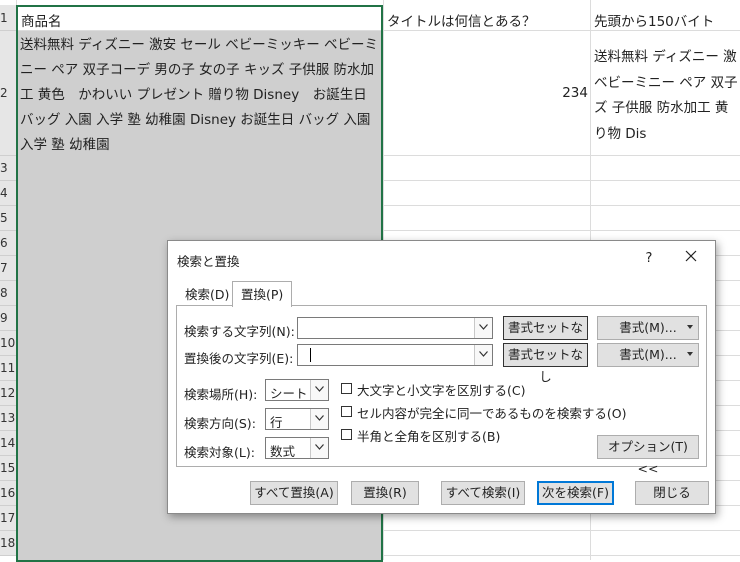  I want to click on cell-c2-line: り物 Dis, so click(620, 133).